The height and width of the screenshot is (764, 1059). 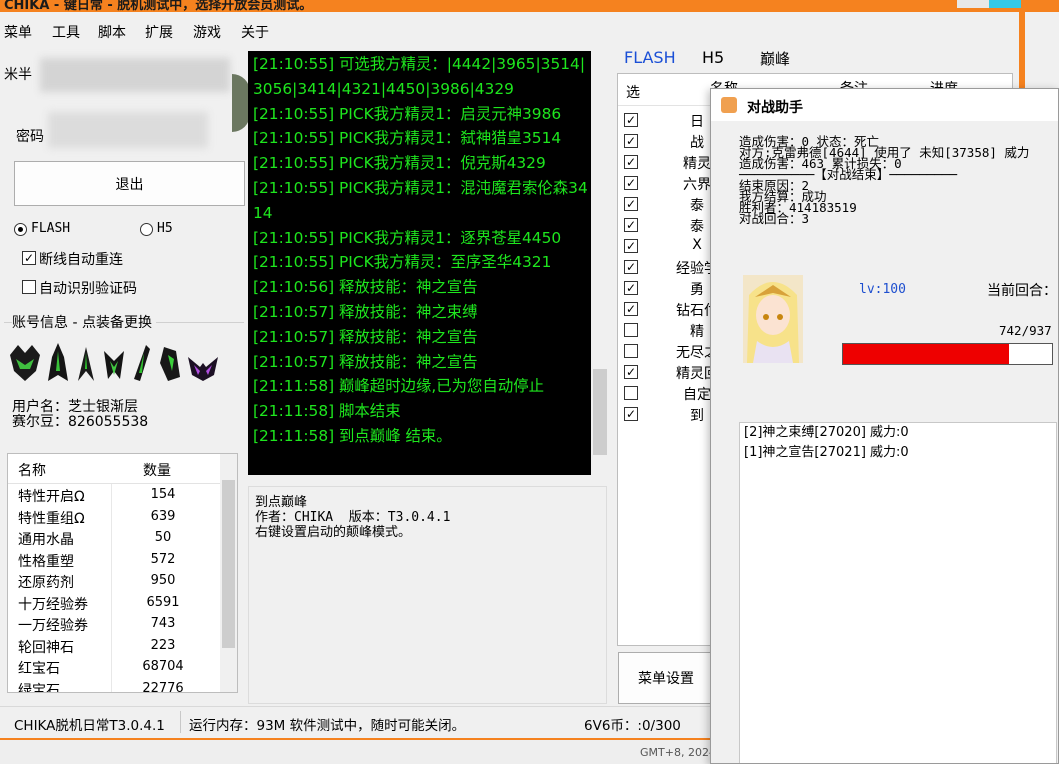 What do you see at coordinates (111, 561) in the screenshot?
I see `item-row: 性格重塑 572` at bounding box center [111, 561].